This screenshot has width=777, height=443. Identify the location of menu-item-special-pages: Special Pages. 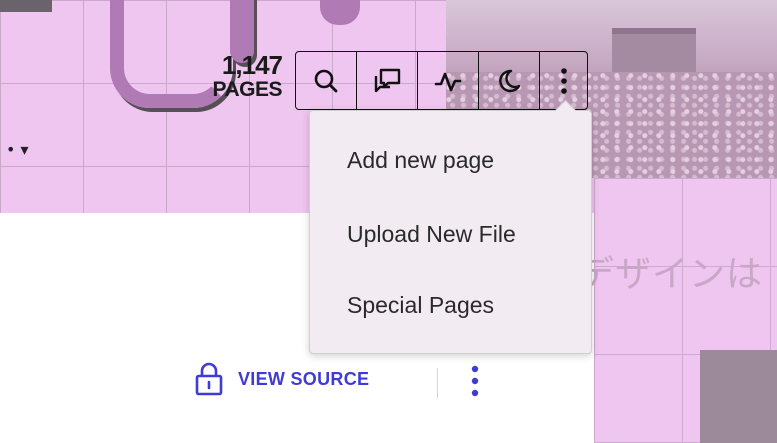
(420, 305).